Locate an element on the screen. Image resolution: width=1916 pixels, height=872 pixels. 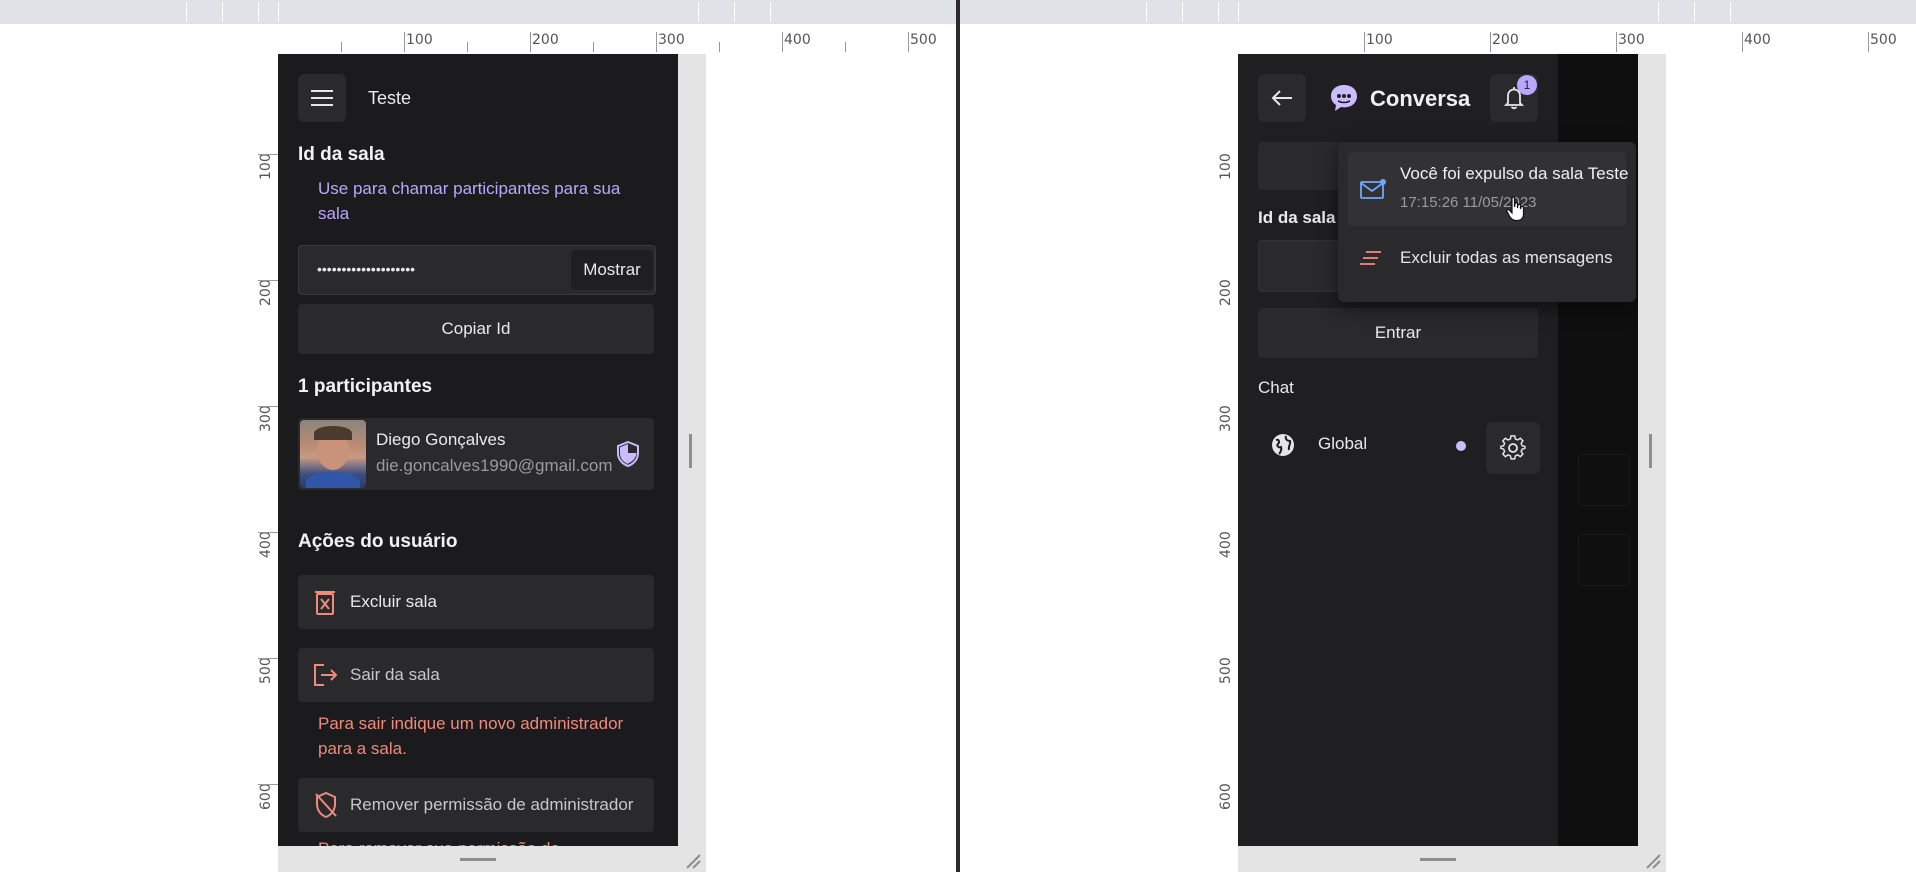
room-id-masked-value: •••••••••••••••••••• is located at coordinates (366, 269).